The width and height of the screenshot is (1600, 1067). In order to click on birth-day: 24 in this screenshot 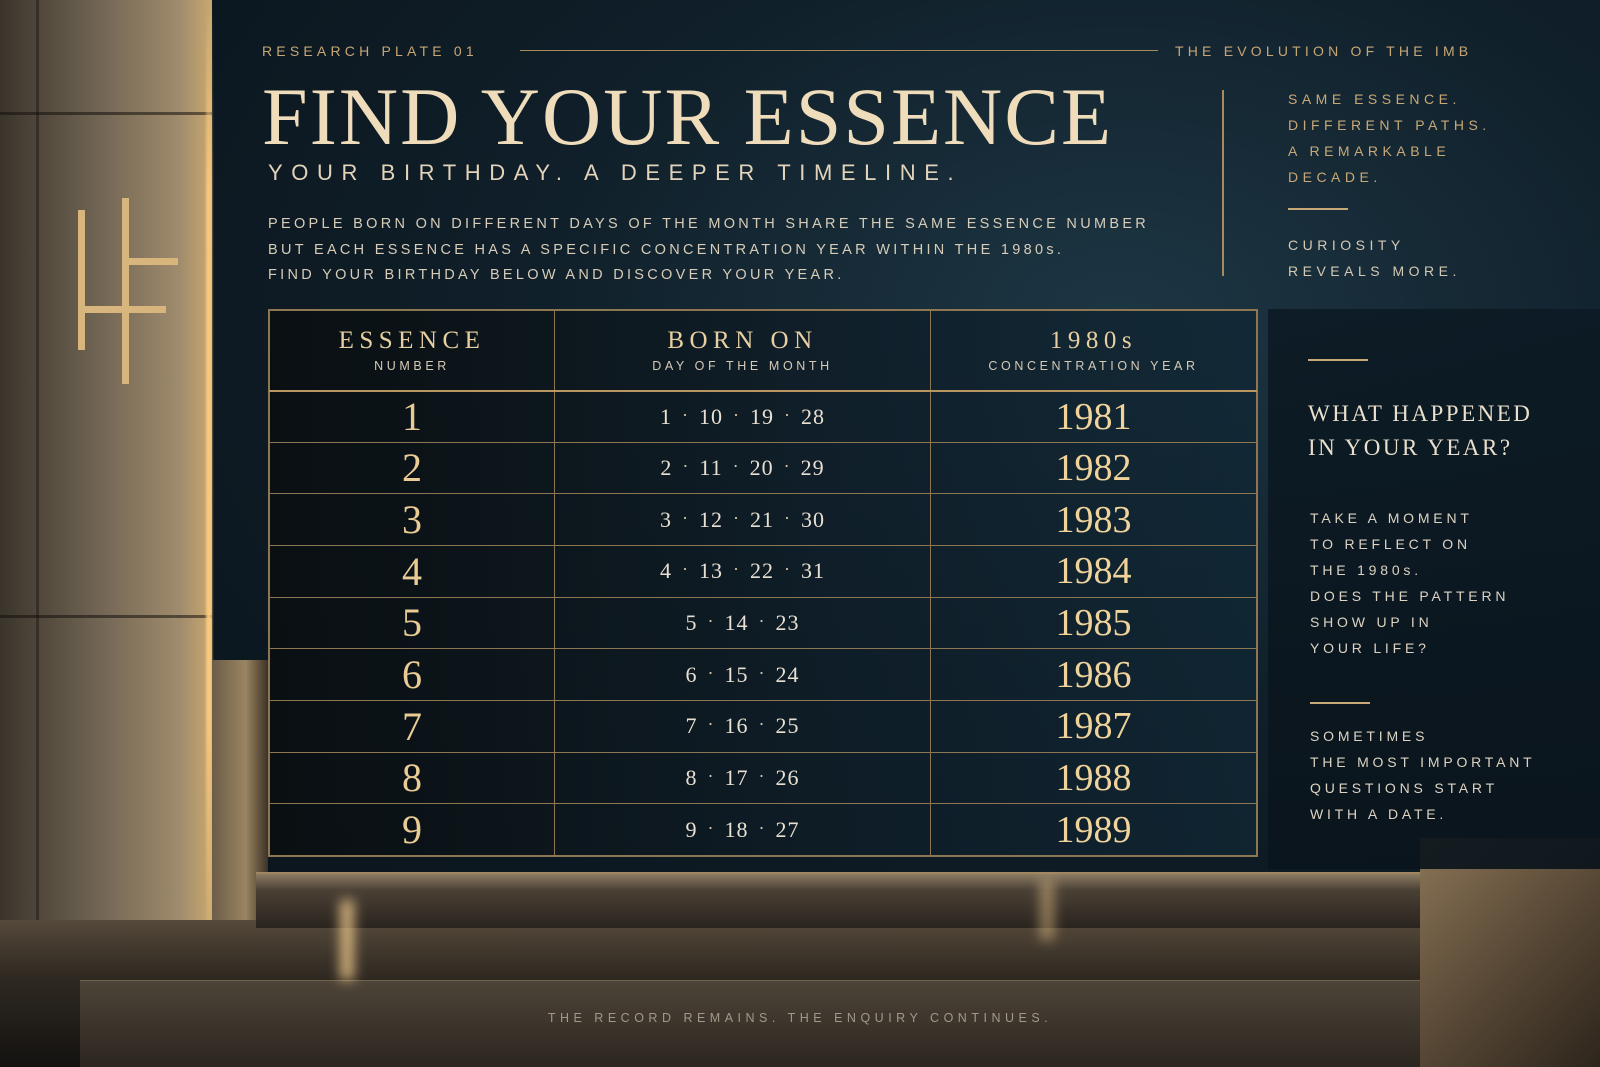, I will do `click(787, 674)`.